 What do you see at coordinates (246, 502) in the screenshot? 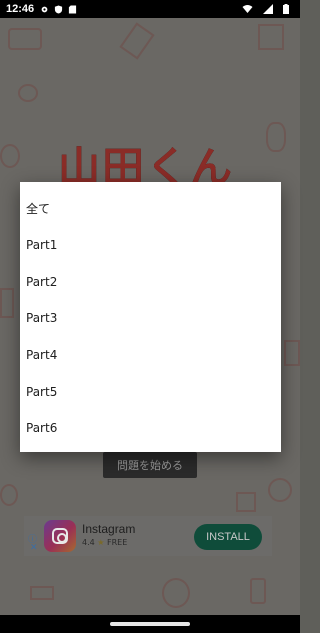
I see `doodle-dragon` at bounding box center [246, 502].